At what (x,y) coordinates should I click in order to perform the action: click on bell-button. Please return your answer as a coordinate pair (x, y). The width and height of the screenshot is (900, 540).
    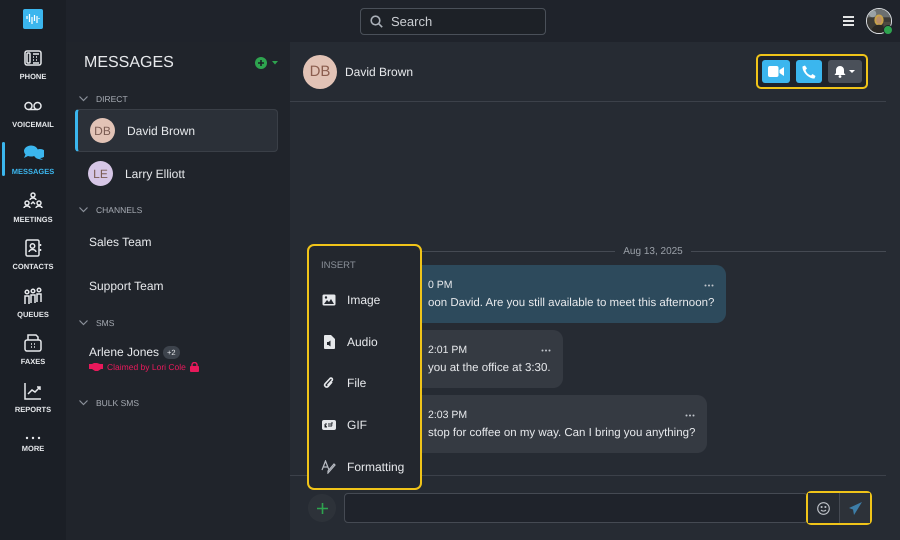
    Looking at the image, I should click on (845, 71).